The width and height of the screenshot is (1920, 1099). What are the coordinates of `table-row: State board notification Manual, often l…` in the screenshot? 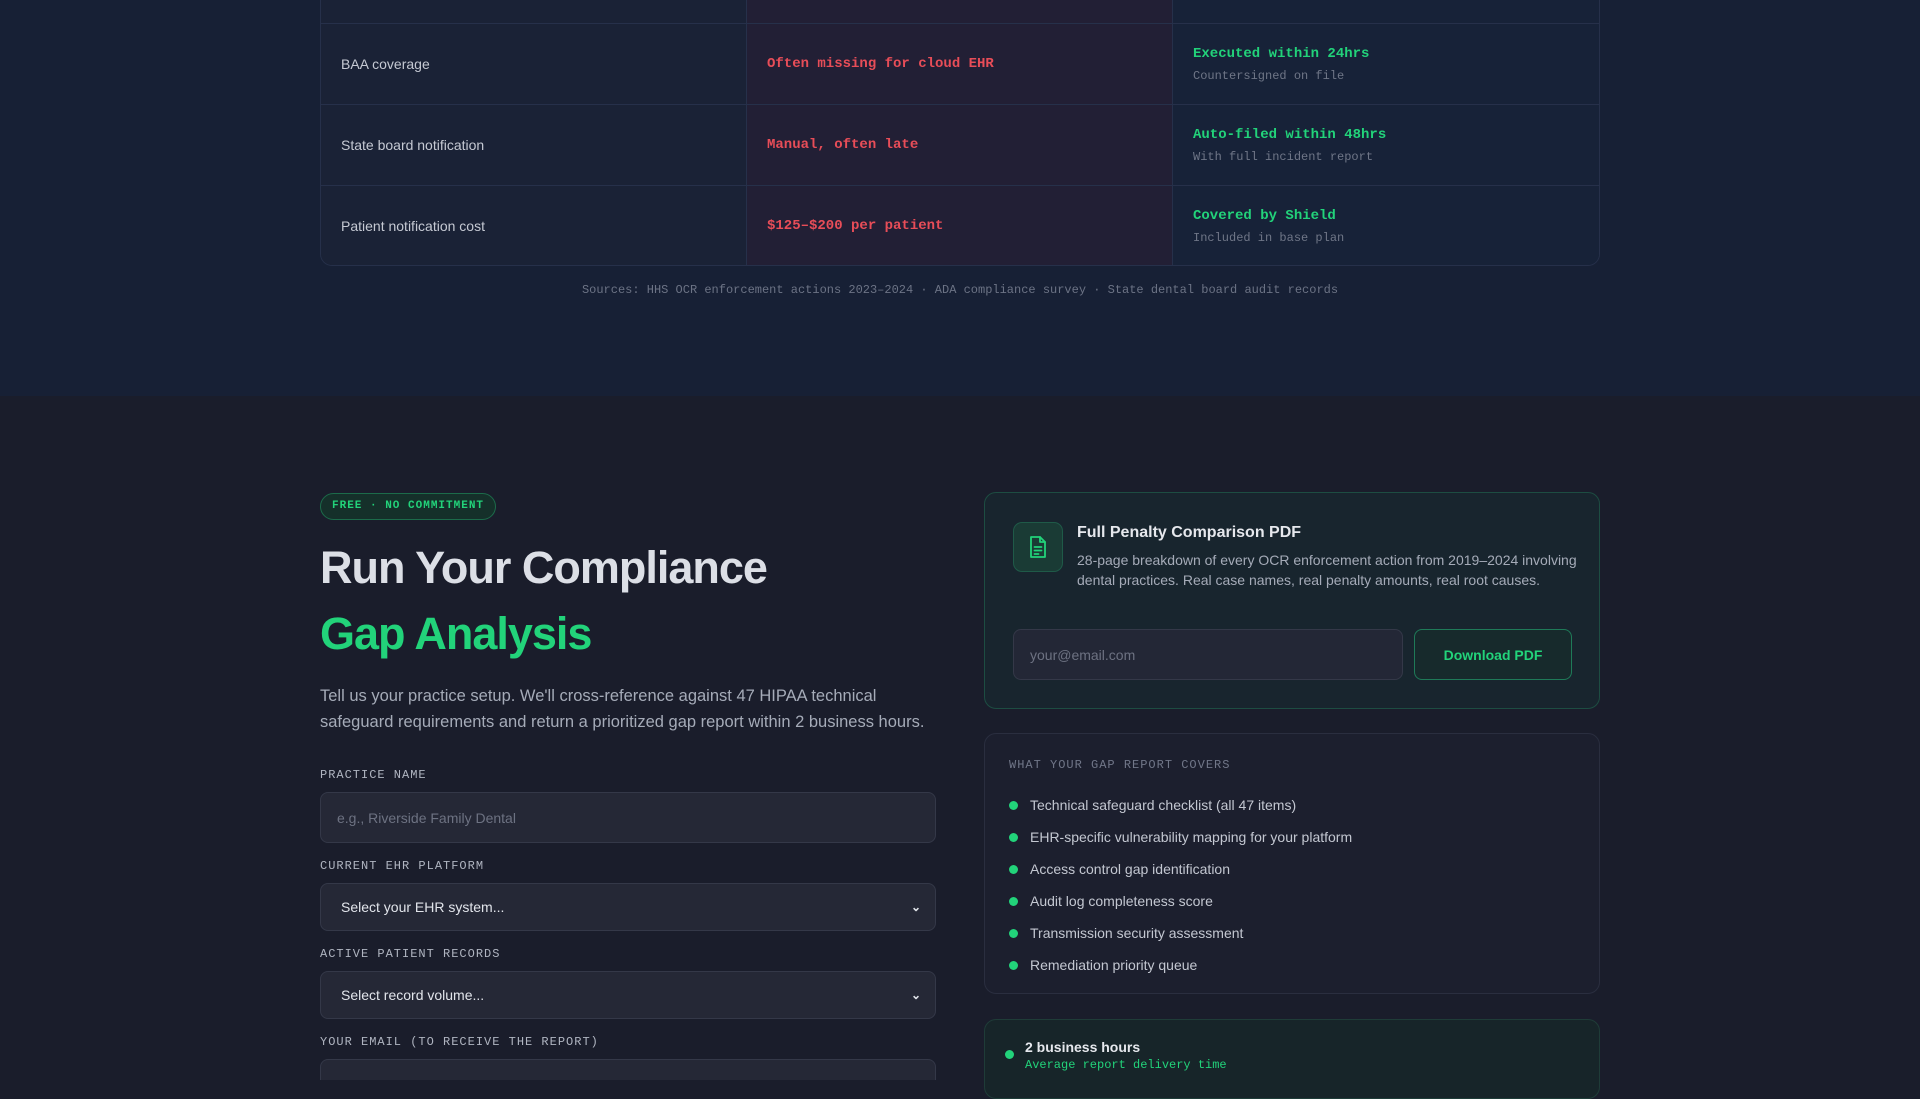 It's located at (960, 144).